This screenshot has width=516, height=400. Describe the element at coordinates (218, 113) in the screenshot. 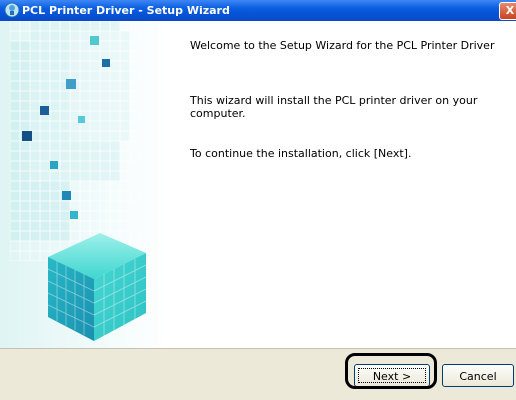

I see `description-line-2: computer.` at that location.